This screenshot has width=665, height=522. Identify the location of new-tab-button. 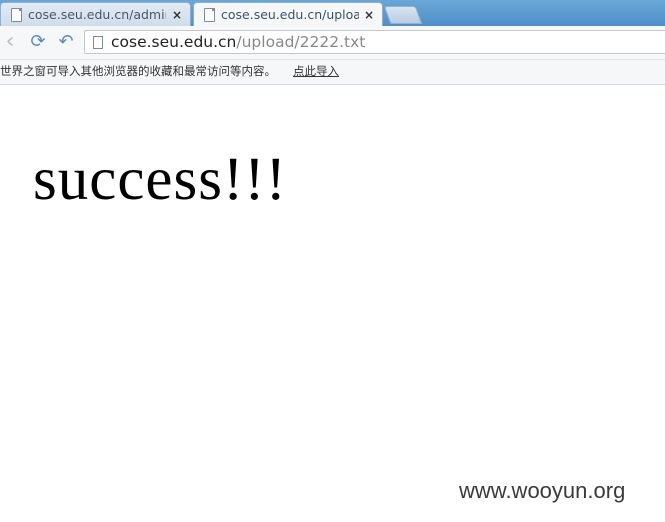
(403, 15).